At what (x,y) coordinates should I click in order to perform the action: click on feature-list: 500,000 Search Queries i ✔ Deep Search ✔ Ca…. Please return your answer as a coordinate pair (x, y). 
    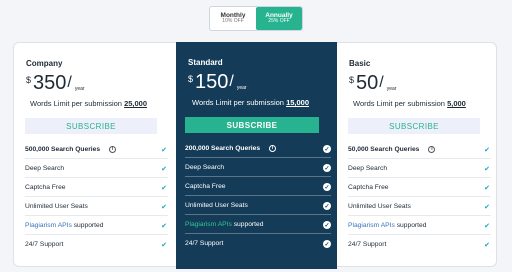
    Looking at the image, I should click on (96, 197).